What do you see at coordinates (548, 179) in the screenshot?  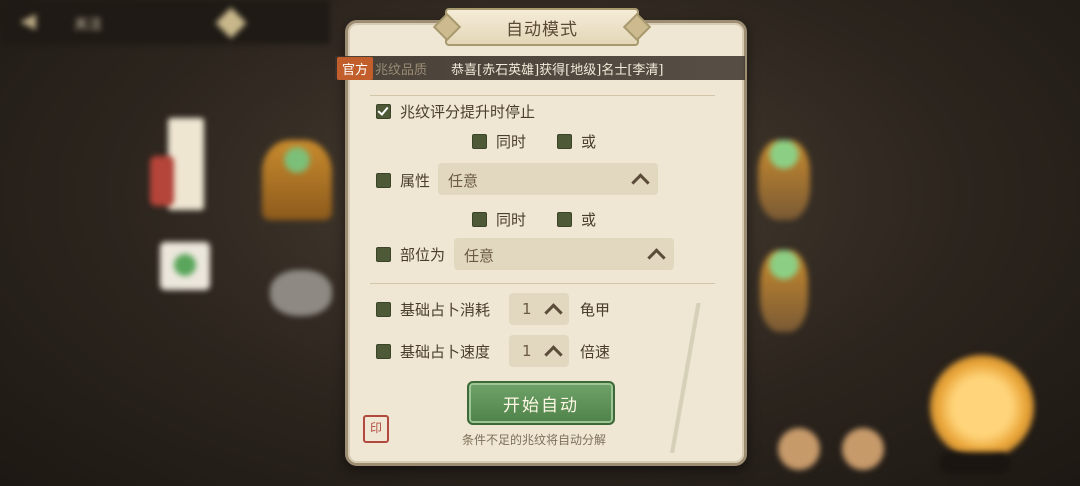 I see `attribute-select: 任意` at bounding box center [548, 179].